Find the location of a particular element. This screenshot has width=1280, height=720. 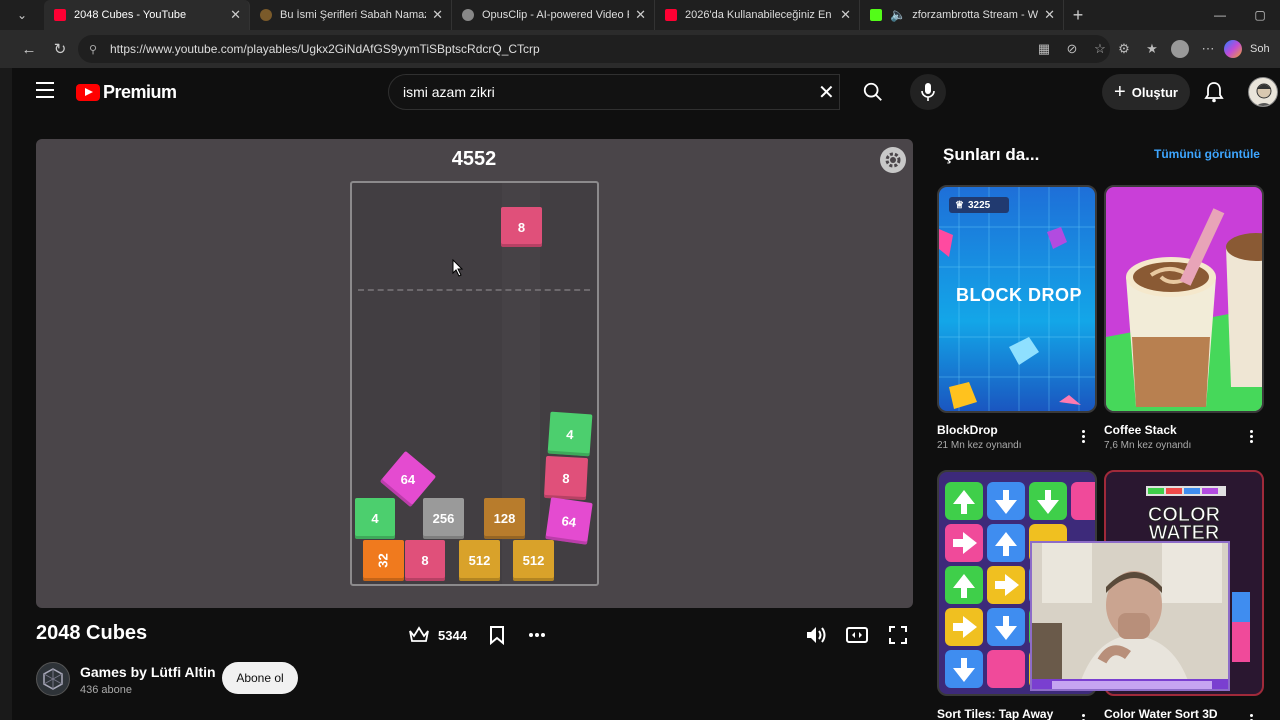

cube: 256 is located at coordinates (443, 518).